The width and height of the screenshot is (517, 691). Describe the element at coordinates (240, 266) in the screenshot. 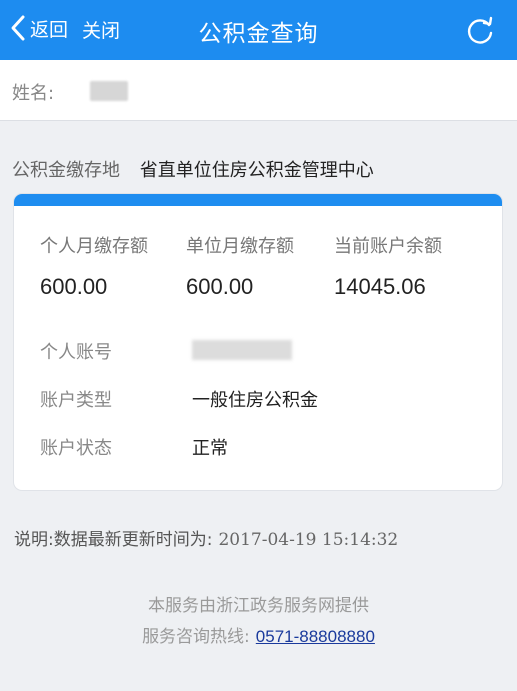

I see `summary-employer-monthly: 单位月缴存额 600.00` at that location.